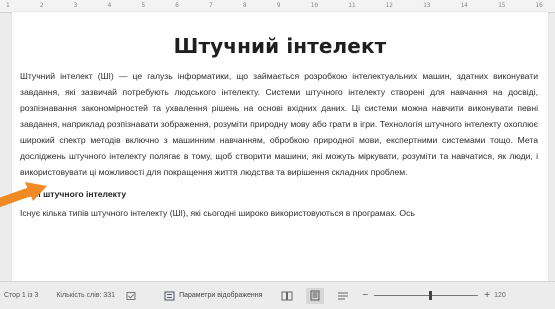  What do you see at coordinates (539, 5) in the screenshot?
I see `ruler-tick: 16` at bounding box center [539, 5].